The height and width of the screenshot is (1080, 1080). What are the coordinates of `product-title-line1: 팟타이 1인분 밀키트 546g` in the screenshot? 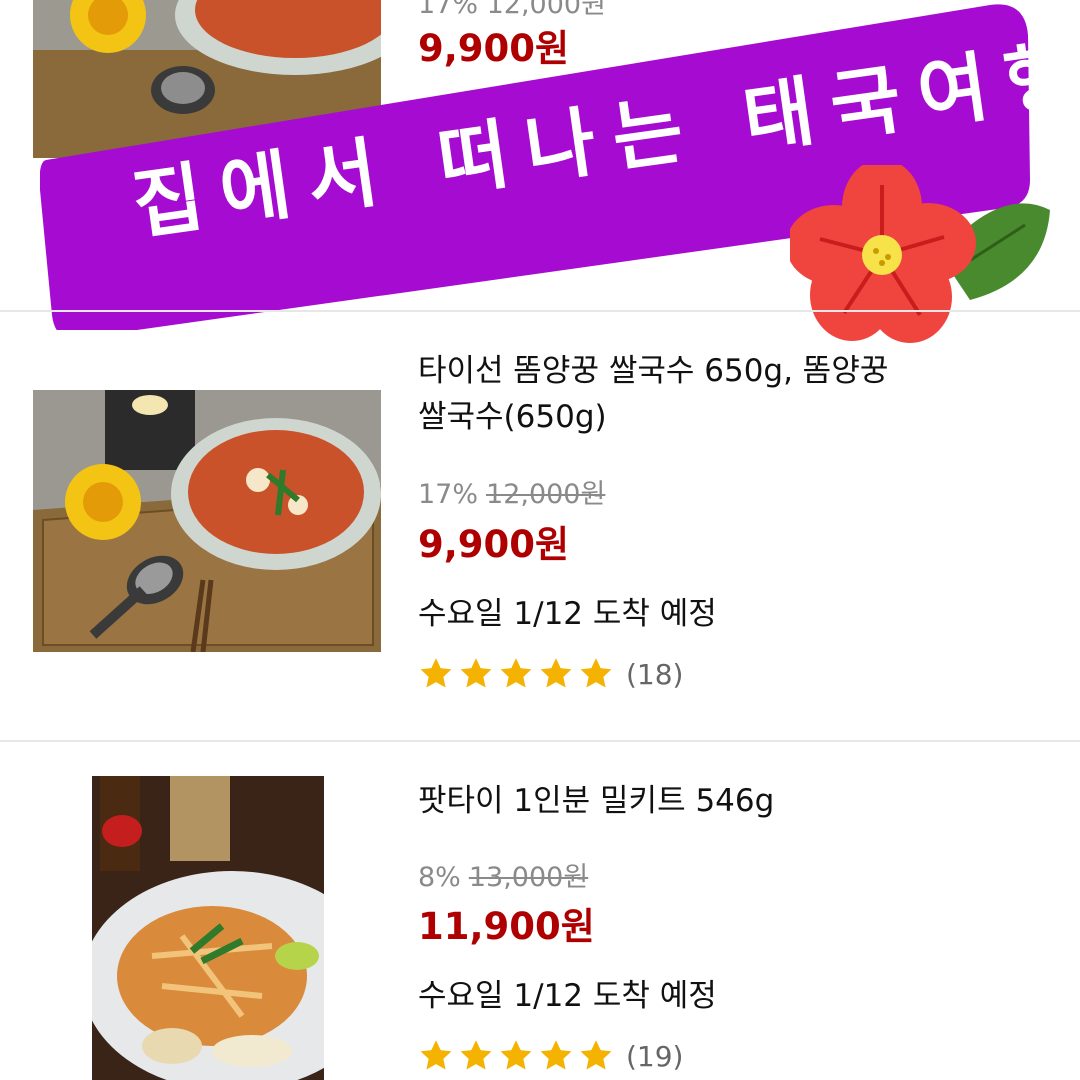 It's located at (596, 801).